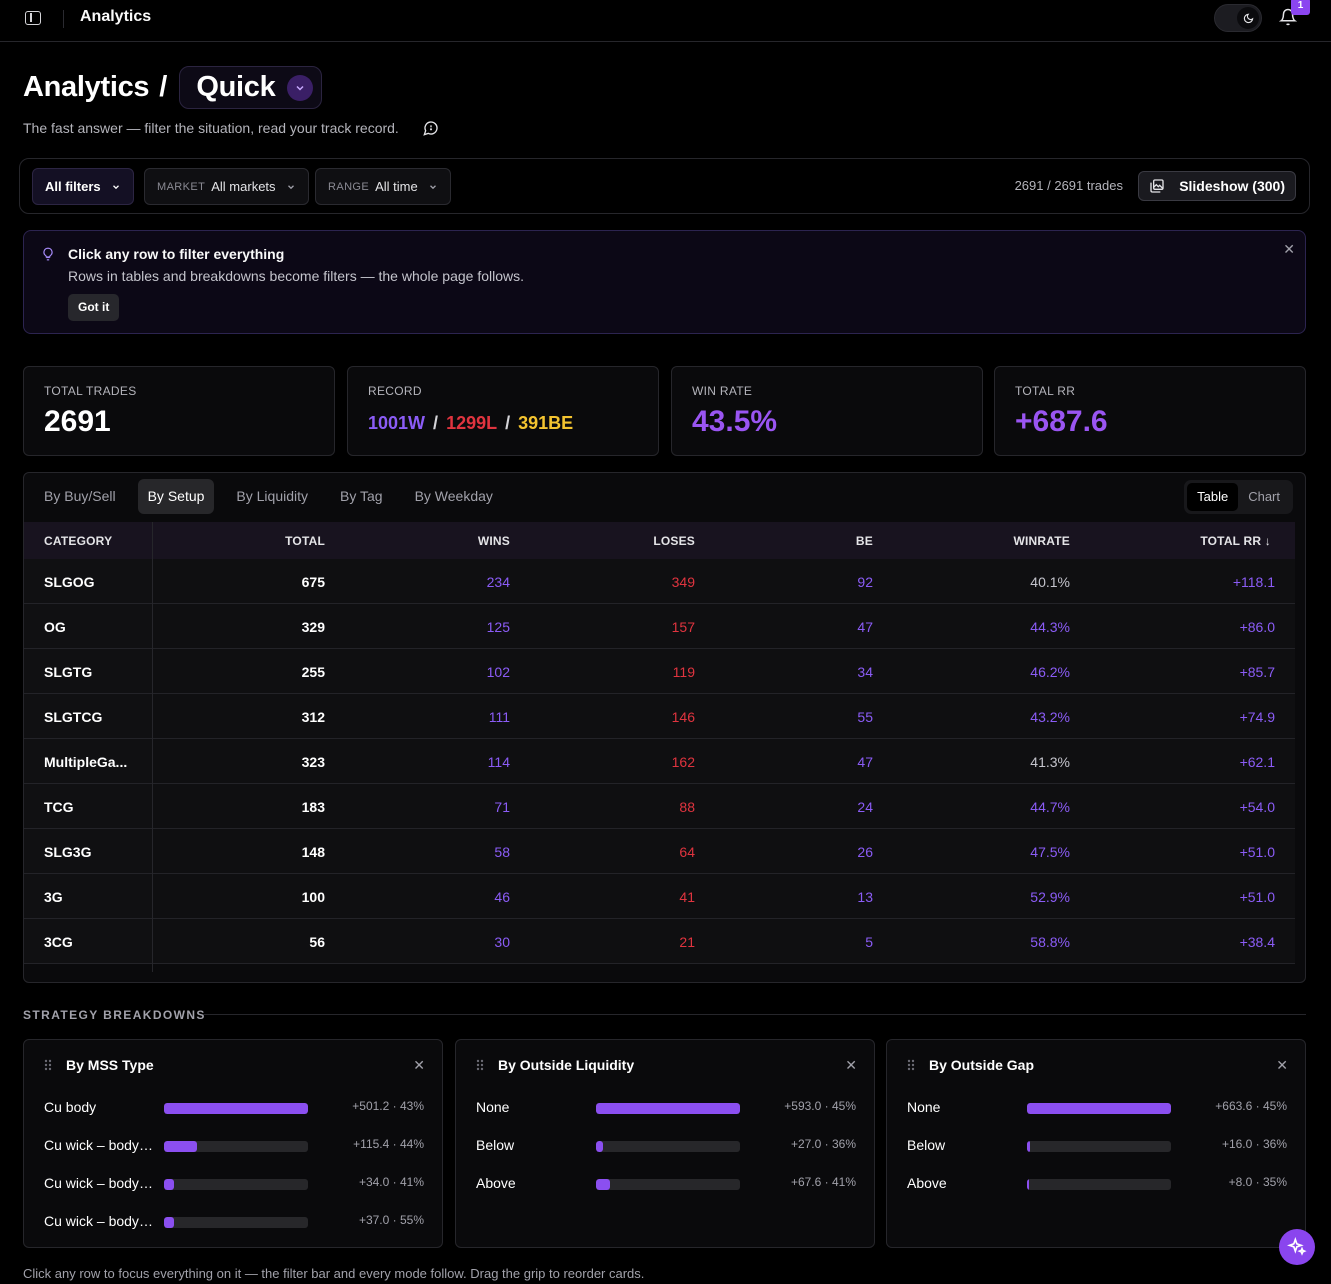  Describe the element at coordinates (754, 1014) in the screenshot. I see `section-divider` at that location.